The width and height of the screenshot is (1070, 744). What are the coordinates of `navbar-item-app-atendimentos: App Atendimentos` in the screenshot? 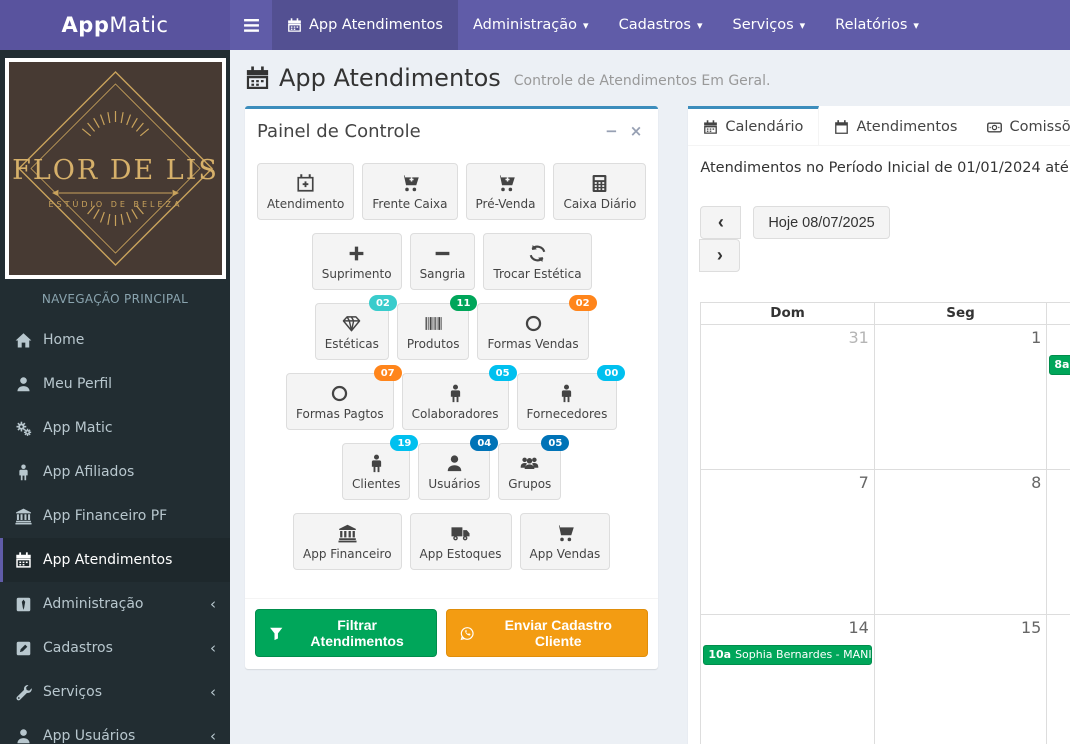 It's located at (365, 25).